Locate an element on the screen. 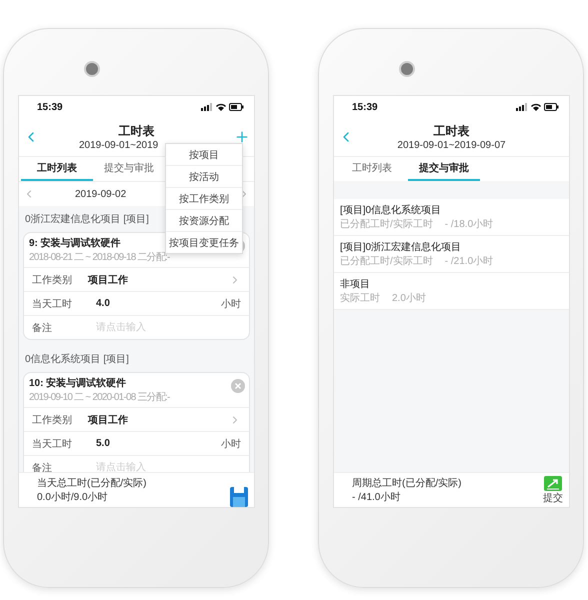 The height and width of the screenshot is (600, 588). date-range: 2019-09-01~2019-09-07 is located at coordinates (451, 145).